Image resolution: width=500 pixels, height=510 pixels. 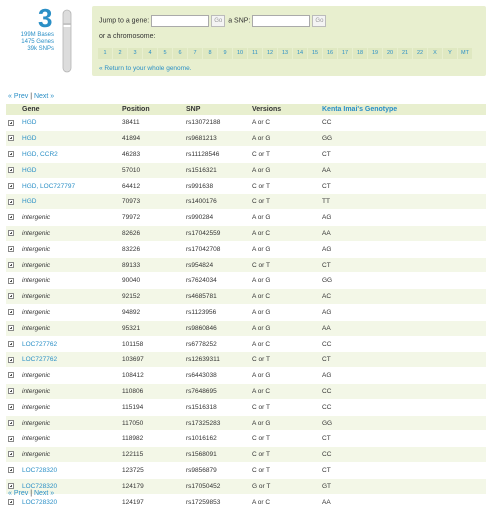 What do you see at coordinates (165, 53) in the screenshot?
I see `chromosome-link: 5` at bounding box center [165, 53].